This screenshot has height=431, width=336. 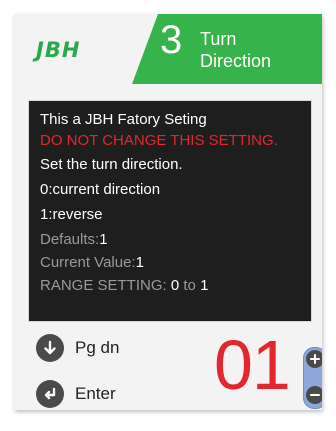 I want to click on info-line-3: Set the turn direction., so click(x=111, y=164).